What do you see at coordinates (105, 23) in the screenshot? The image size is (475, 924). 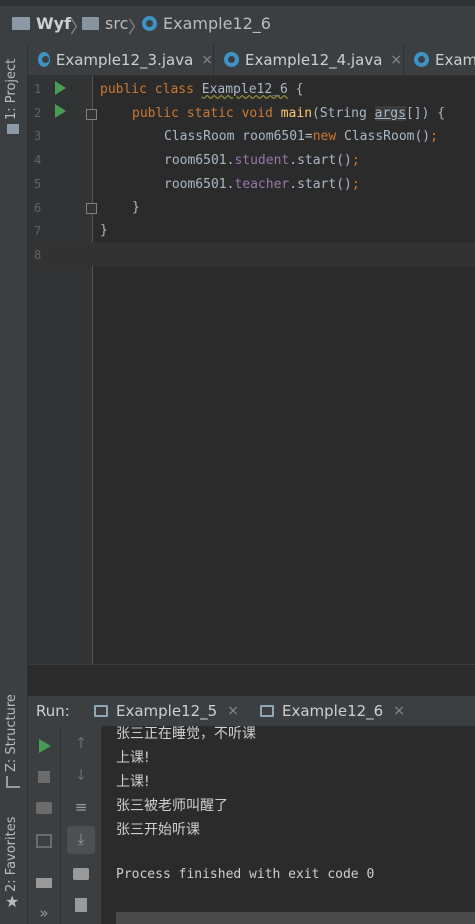 I see `breadcrumb-src: src` at bounding box center [105, 23].